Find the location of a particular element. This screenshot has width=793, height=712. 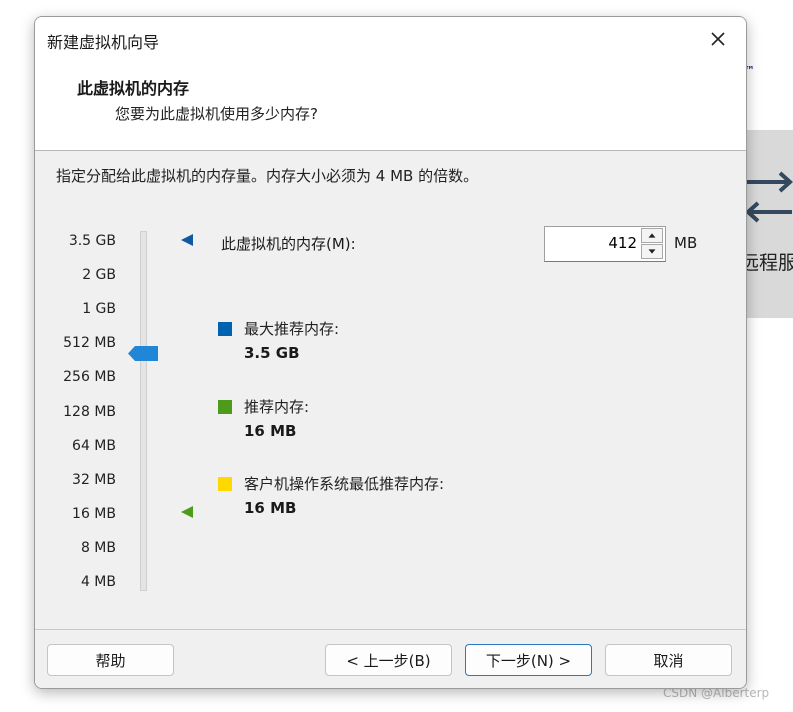

scale-tick: 1 GB is located at coordinates (99, 309).